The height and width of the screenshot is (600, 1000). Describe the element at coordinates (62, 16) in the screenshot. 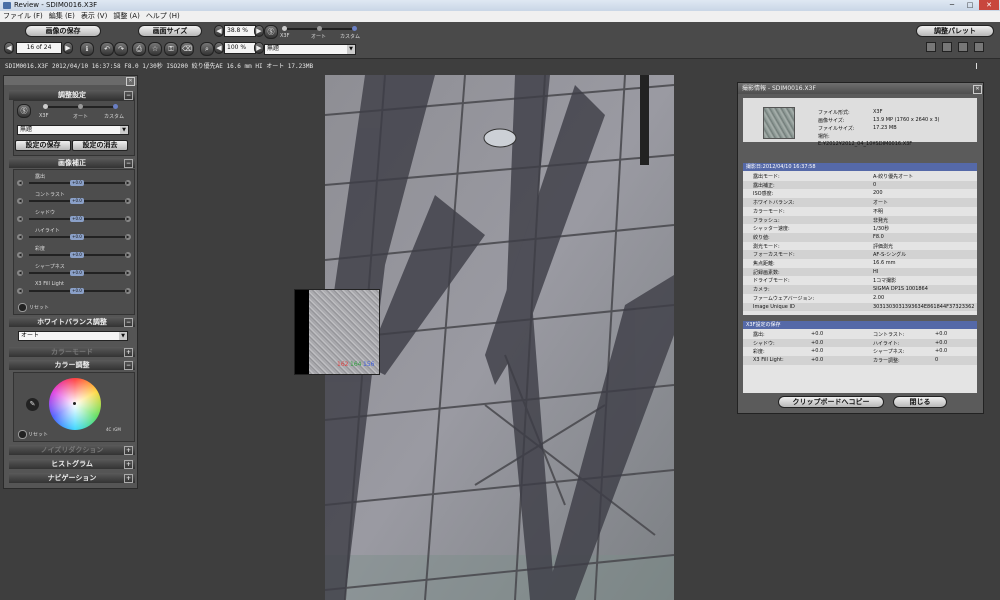

I see `menu-edit: 編集 (E)` at that location.